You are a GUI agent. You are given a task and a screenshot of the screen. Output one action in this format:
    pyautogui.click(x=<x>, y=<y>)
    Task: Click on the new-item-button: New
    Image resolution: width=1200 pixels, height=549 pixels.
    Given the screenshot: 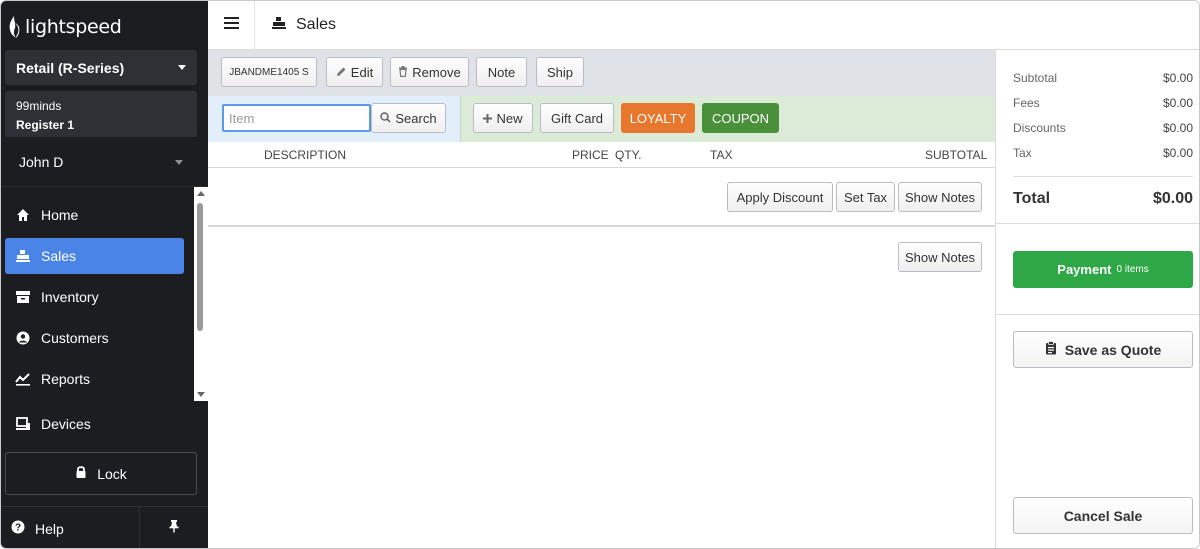 What is the action you would take?
    pyautogui.click(x=503, y=118)
    